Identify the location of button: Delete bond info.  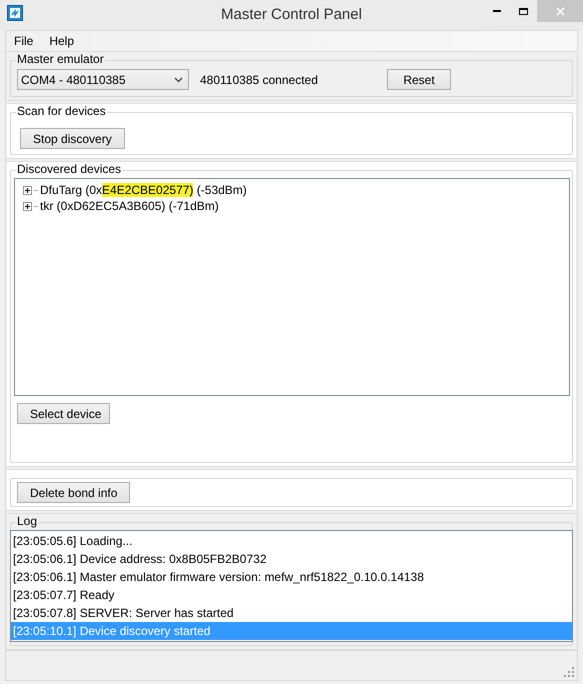
(73, 492).